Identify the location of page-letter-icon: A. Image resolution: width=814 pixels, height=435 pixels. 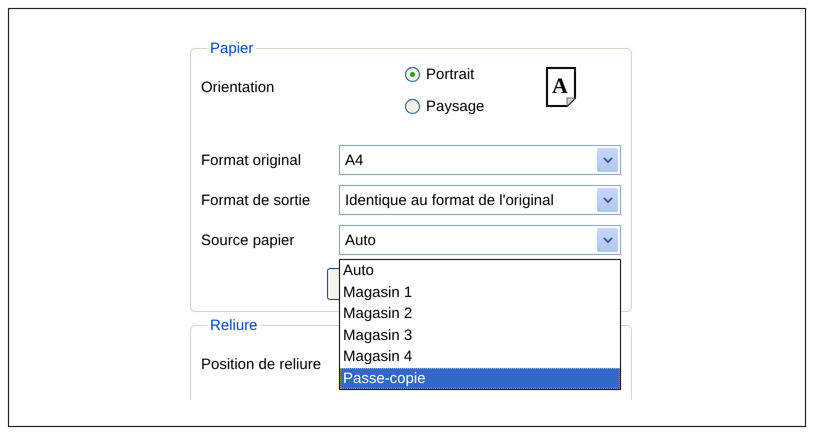
(562, 87).